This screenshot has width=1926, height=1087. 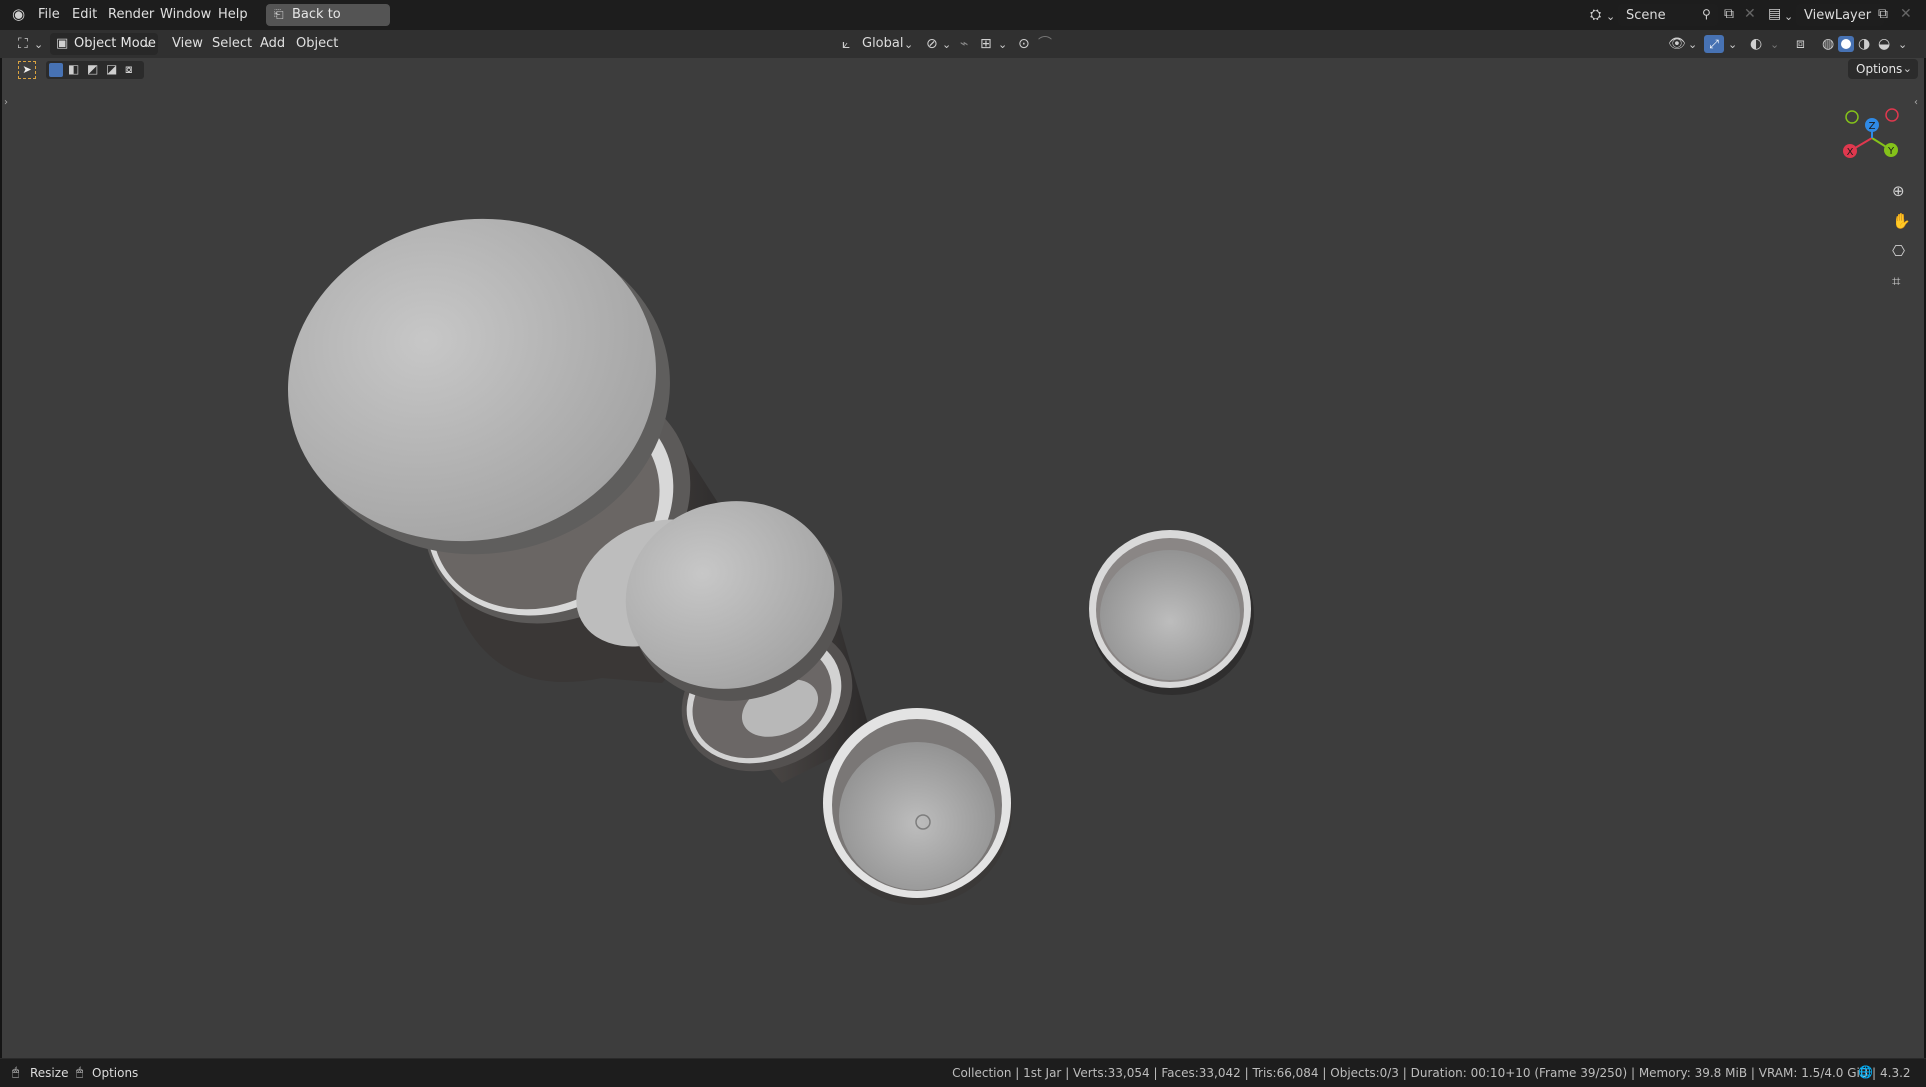 I want to click on view-layer-icon: ▤, so click(x=1774, y=14).